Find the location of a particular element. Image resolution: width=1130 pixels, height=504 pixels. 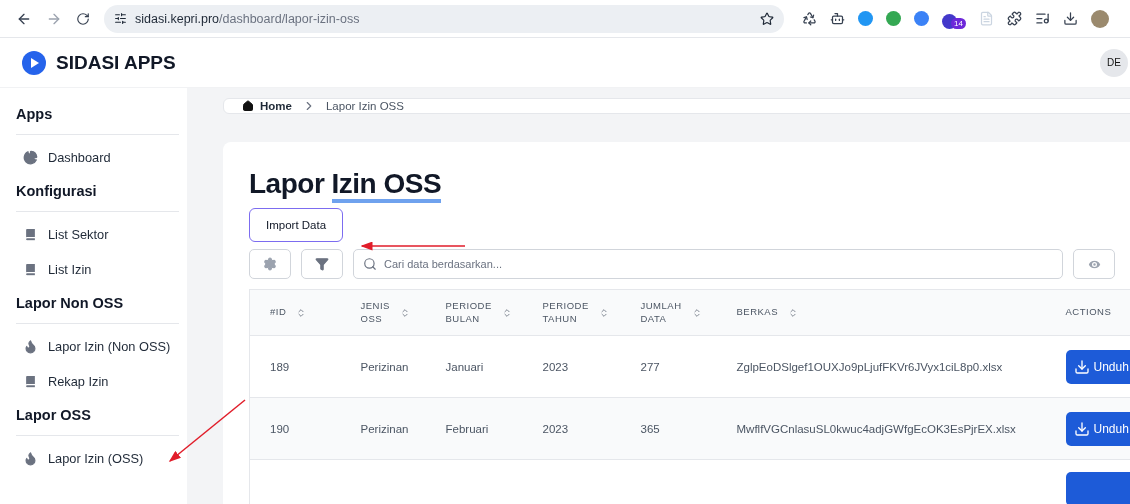

table-cell: 190 is located at coordinates (295, 428).